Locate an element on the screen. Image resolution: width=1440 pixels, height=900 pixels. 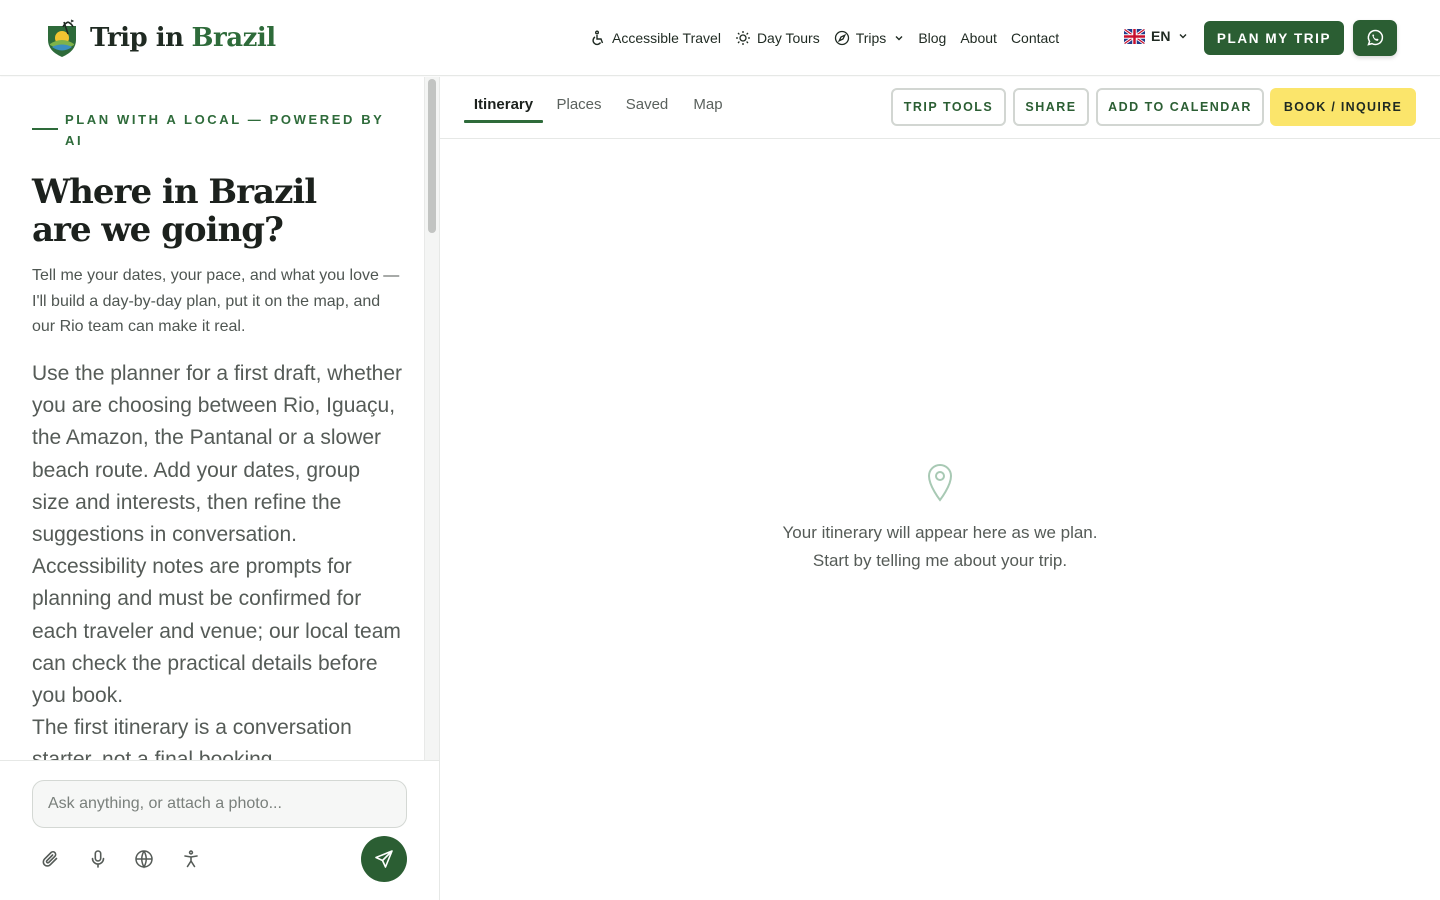
send-button is located at coordinates (384, 859).